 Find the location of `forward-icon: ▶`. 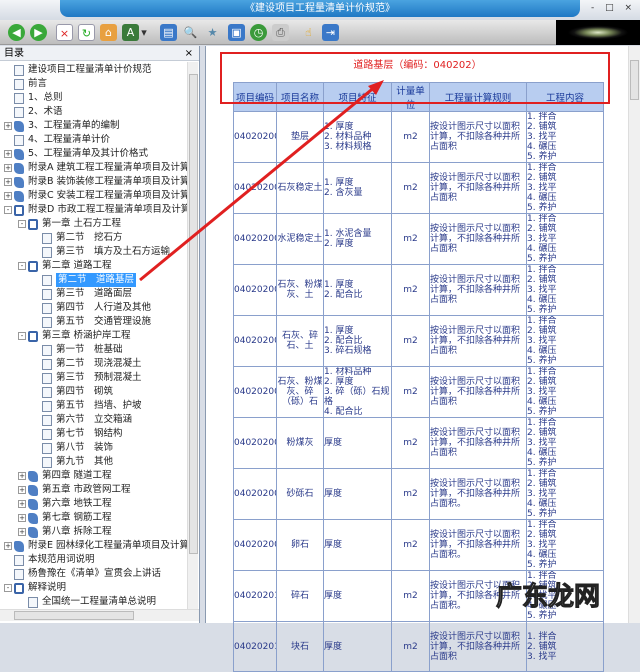

forward-icon: ▶ is located at coordinates (38, 32).